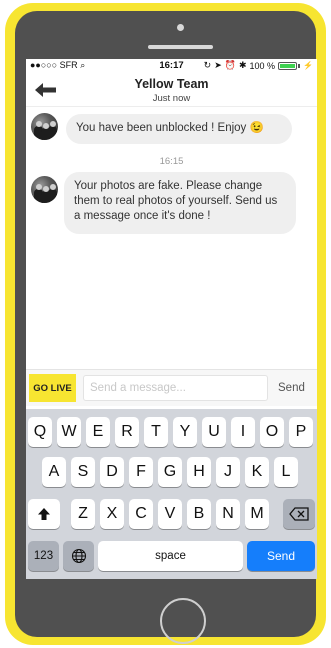 The height and width of the screenshot is (648, 331). Describe the element at coordinates (199, 472) in the screenshot. I see `key-h: H` at that location.